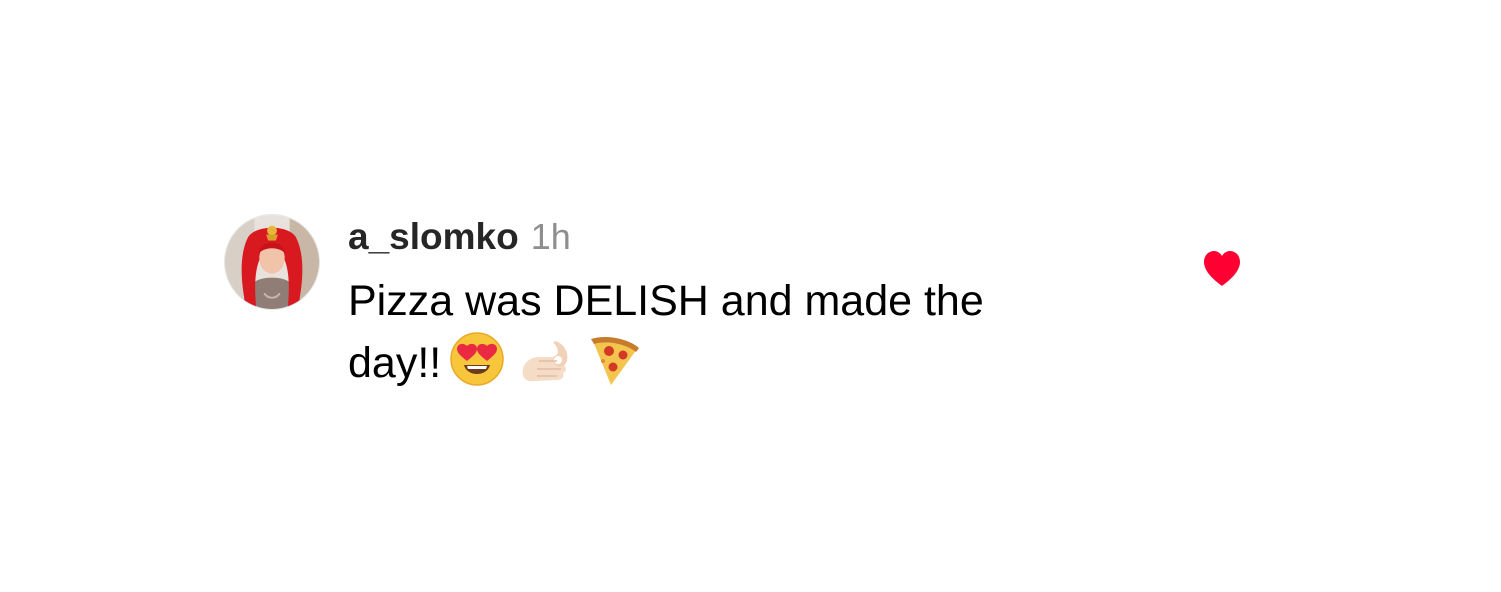  What do you see at coordinates (613, 359) in the screenshot?
I see `pizza-emoji` at bounding box center [613, 359].